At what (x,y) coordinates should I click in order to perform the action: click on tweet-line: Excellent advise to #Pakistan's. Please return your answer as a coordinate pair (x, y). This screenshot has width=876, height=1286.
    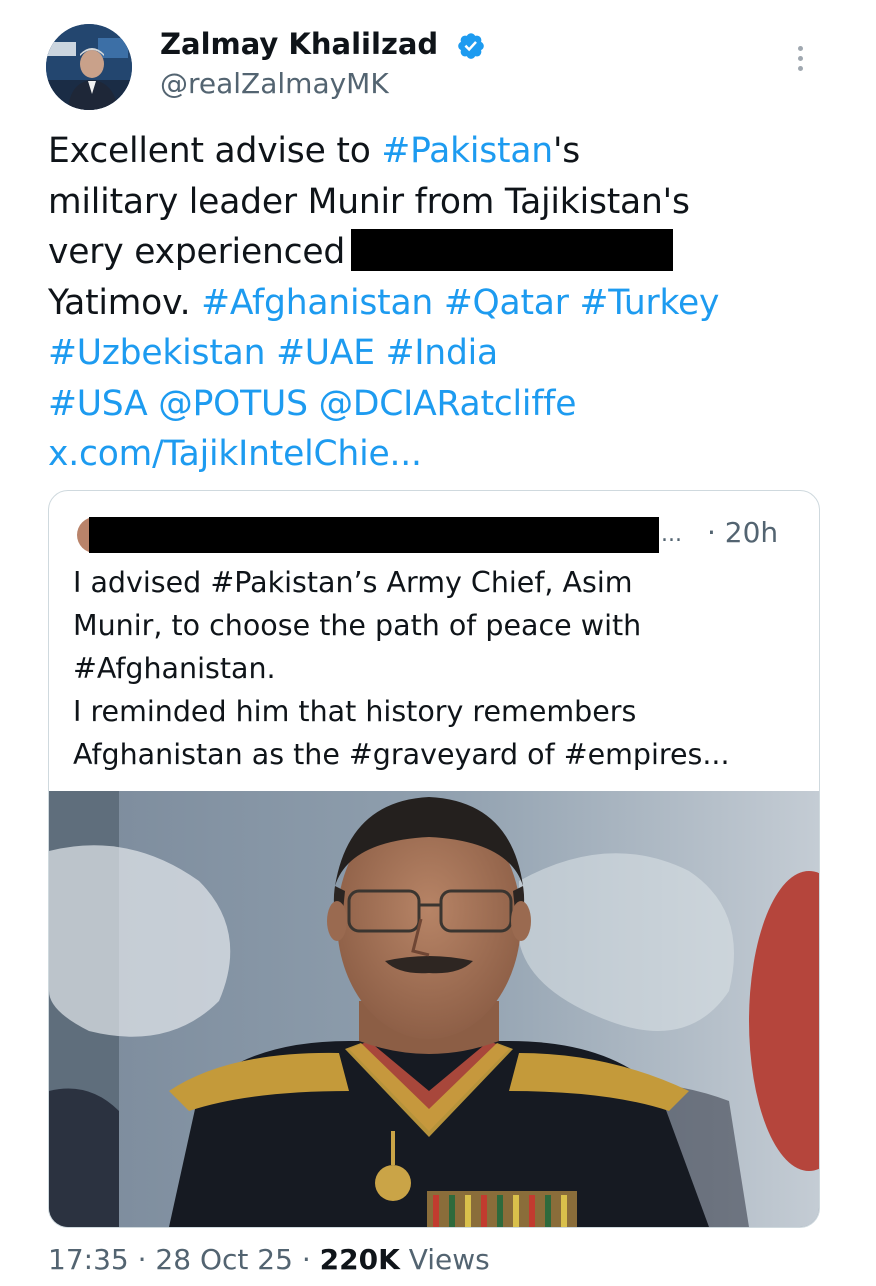
    Looking at the image, I should click on (448, 151).